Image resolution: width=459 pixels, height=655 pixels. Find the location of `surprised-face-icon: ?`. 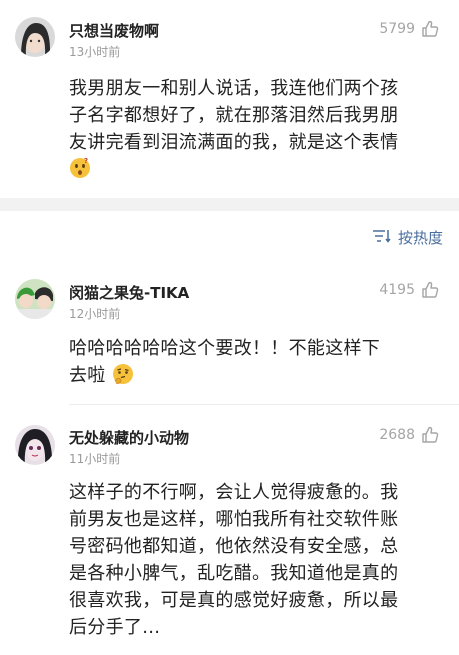

surprised-face-icon: ? is located at coordinates (80, 168).